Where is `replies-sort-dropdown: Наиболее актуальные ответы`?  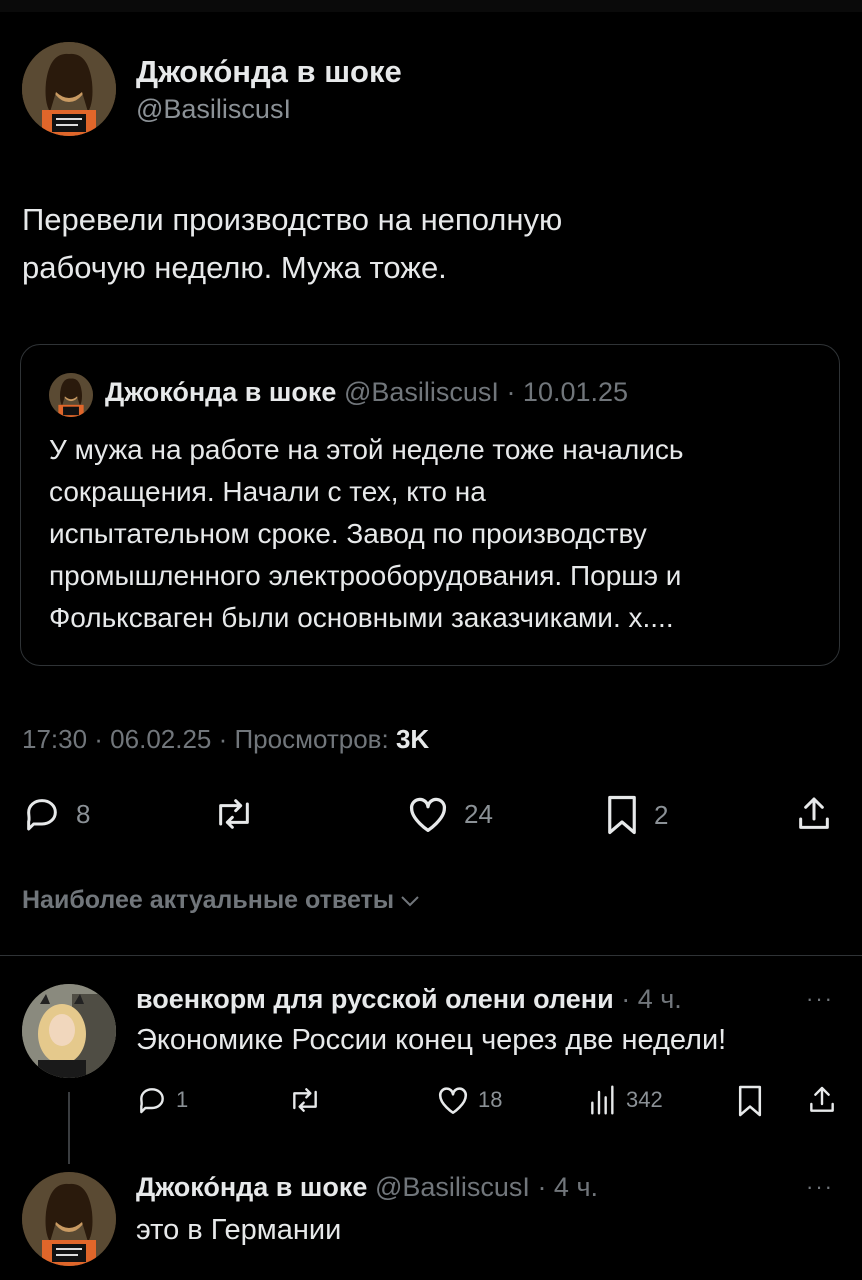 replies-sort-dropdown: Наиболее актуальные ответы is located at coordinates (221, 900).